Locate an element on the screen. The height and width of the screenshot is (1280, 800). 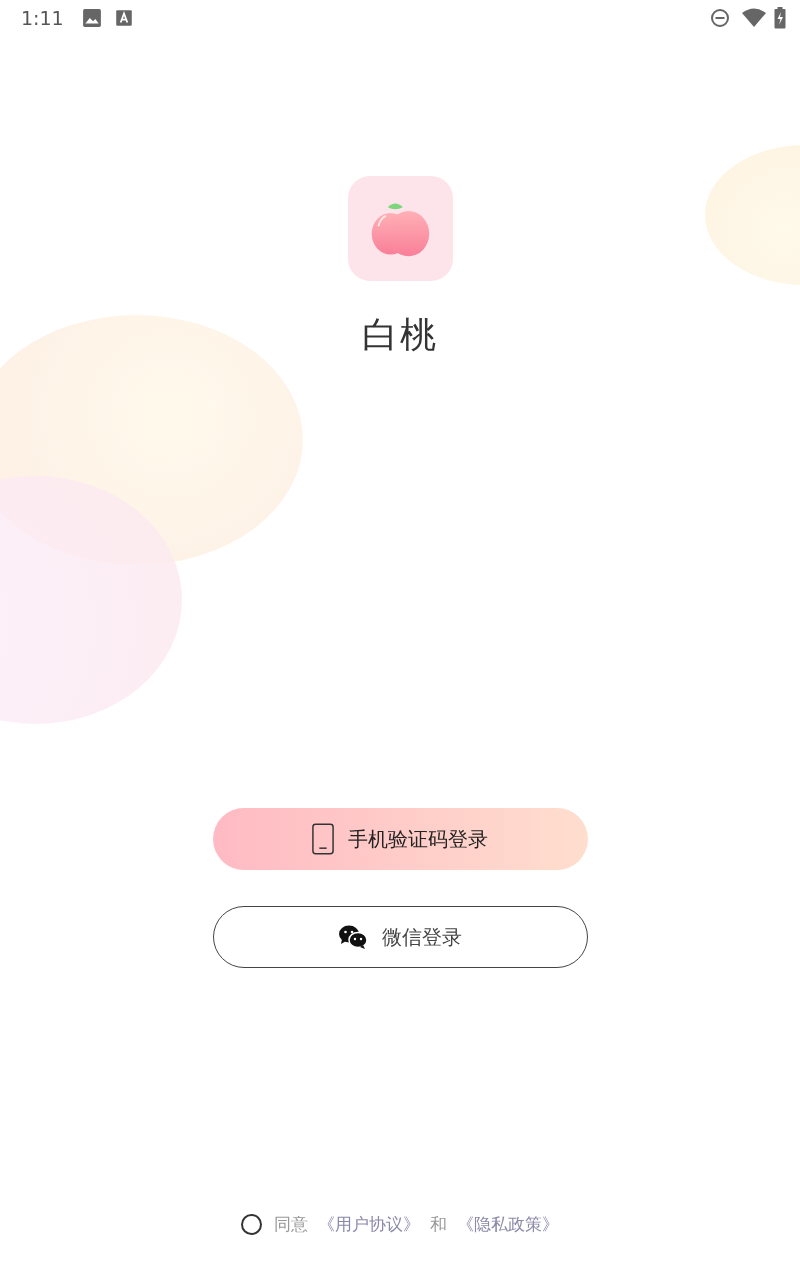
app-name: 白桃 is located at coordinates (400, 335).